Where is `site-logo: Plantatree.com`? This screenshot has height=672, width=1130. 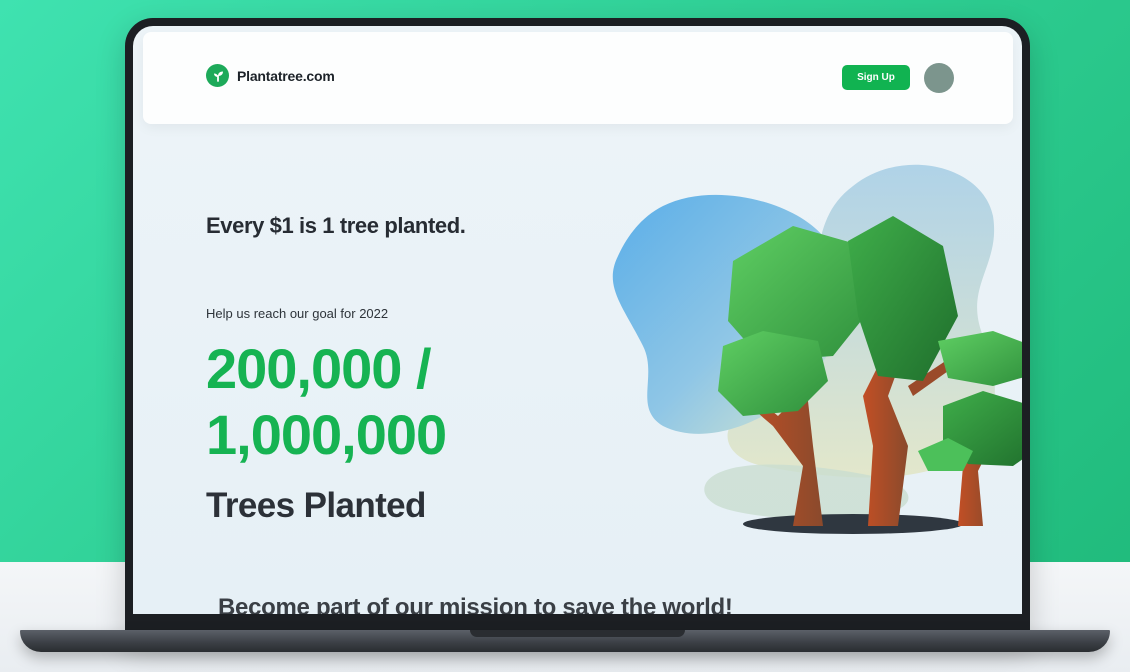
site-logo: Plantatree.com is located at coordinates (270, 75).